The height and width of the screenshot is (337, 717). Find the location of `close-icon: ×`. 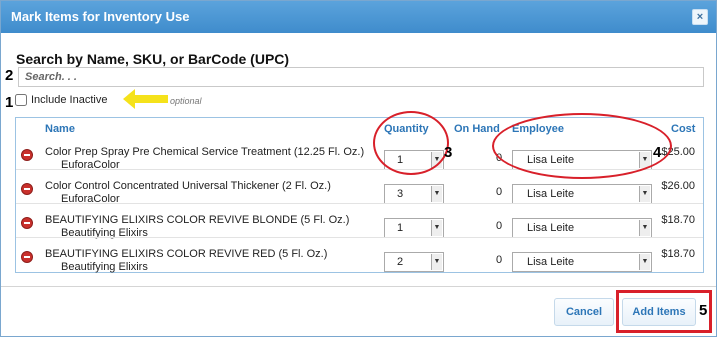

close-icon: × is located at coordinates (700, 17).